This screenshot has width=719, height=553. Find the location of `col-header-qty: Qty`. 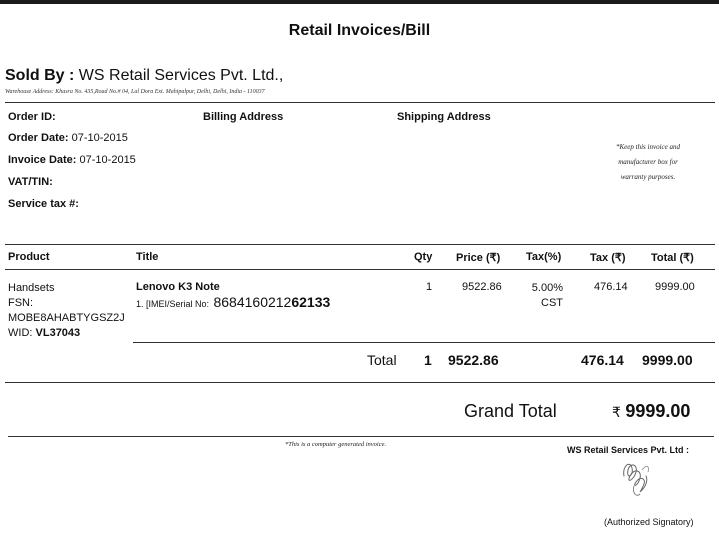

col-header-qty: Qty is located at coordinates (423, 257).